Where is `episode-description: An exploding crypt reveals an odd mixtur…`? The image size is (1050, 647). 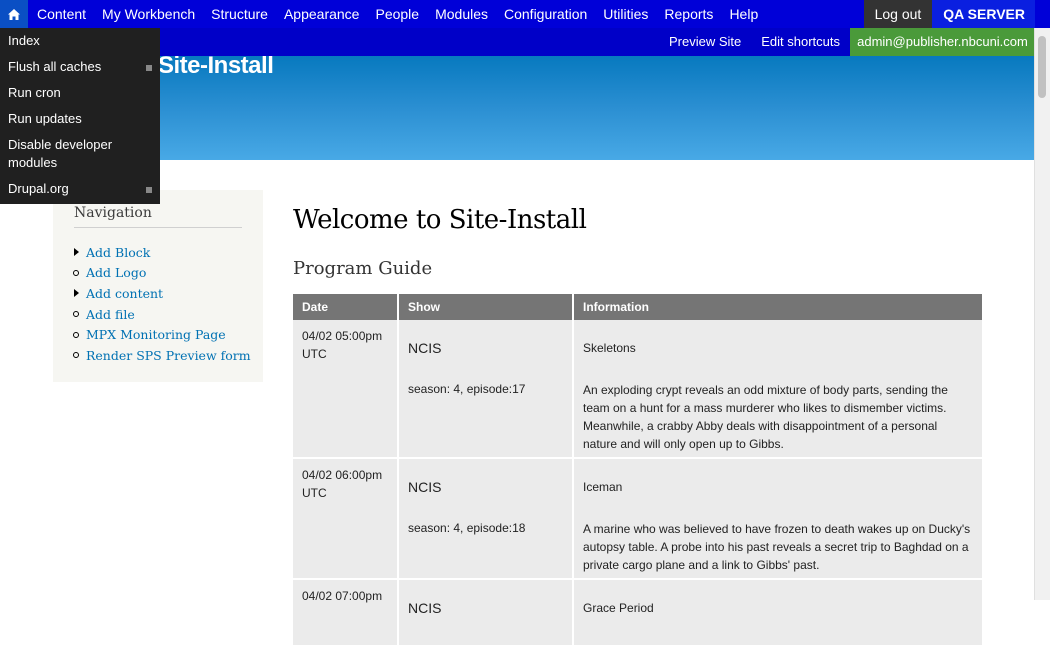
episode-description: An exploding crypt reveals an odd mixtur… is located at coordinates (765, 417).